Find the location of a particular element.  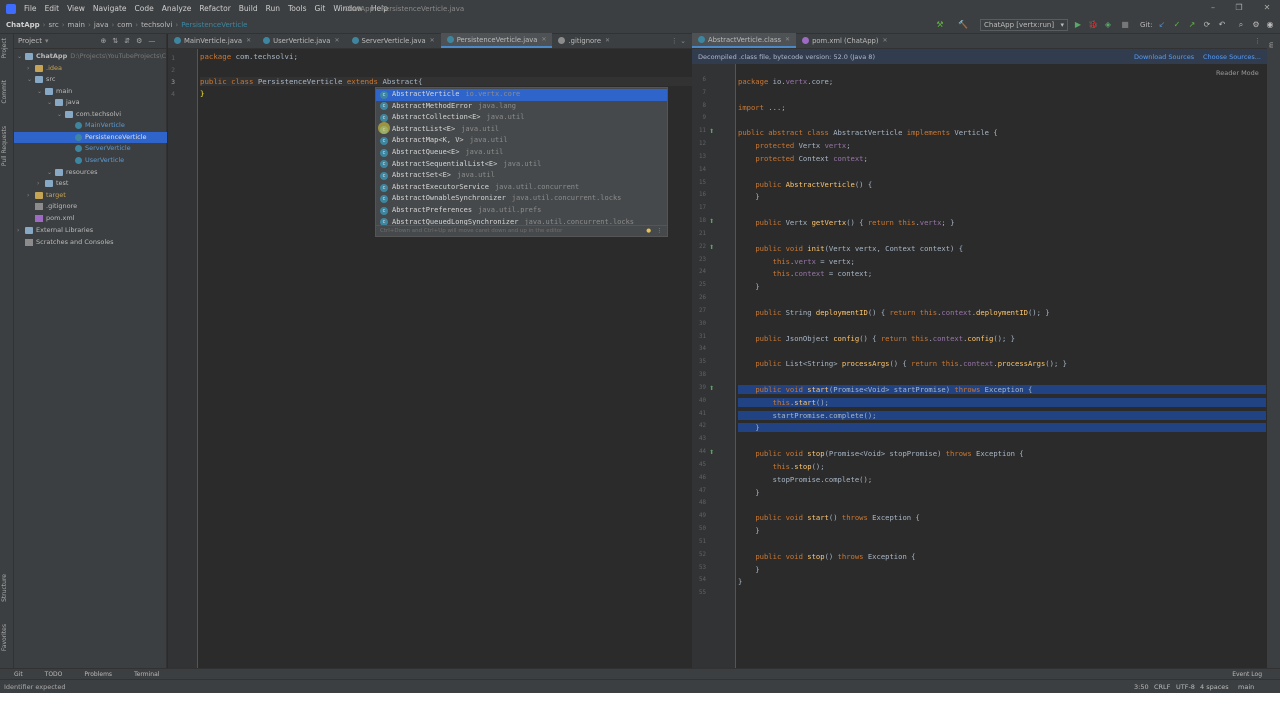

tab-abstract-verticle-class: AbstractVerticle.class ✕ is located at coordinates (744, 40).